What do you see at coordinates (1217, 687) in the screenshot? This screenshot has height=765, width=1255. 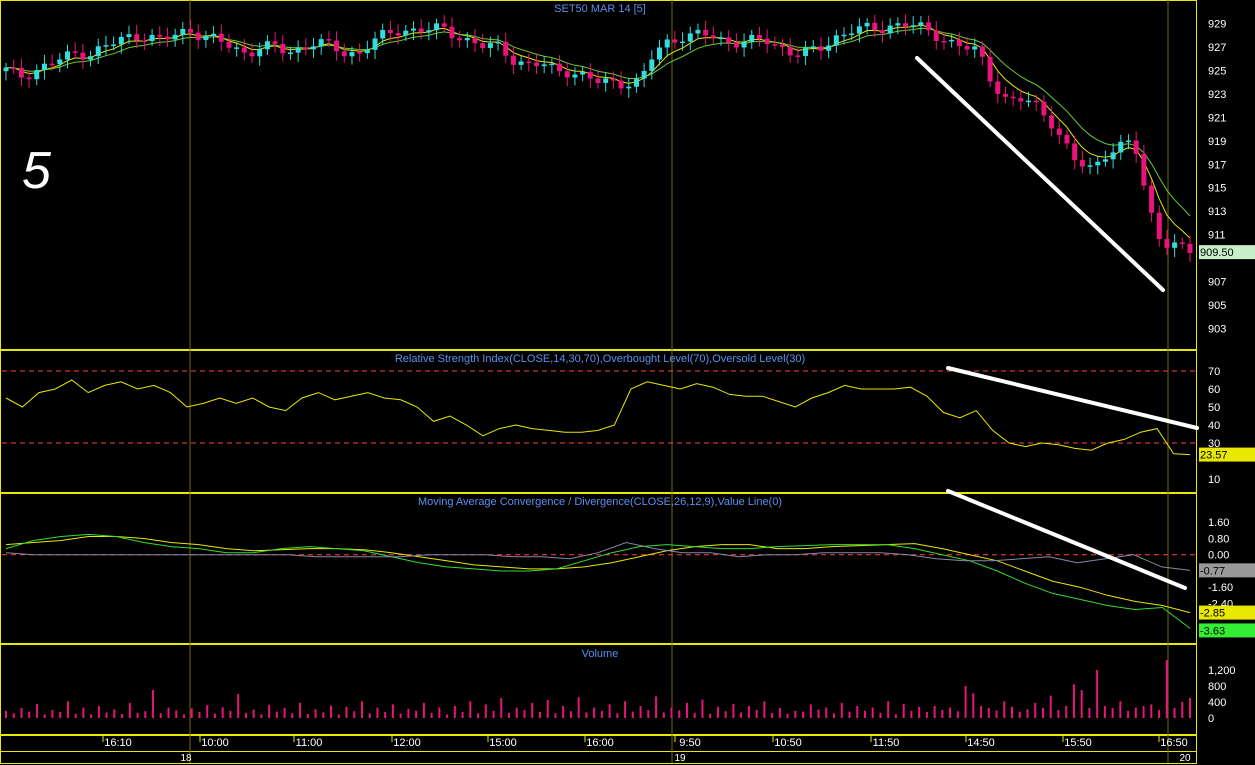 I see `volume-tick: 800` at bounding box center [1217, 687].